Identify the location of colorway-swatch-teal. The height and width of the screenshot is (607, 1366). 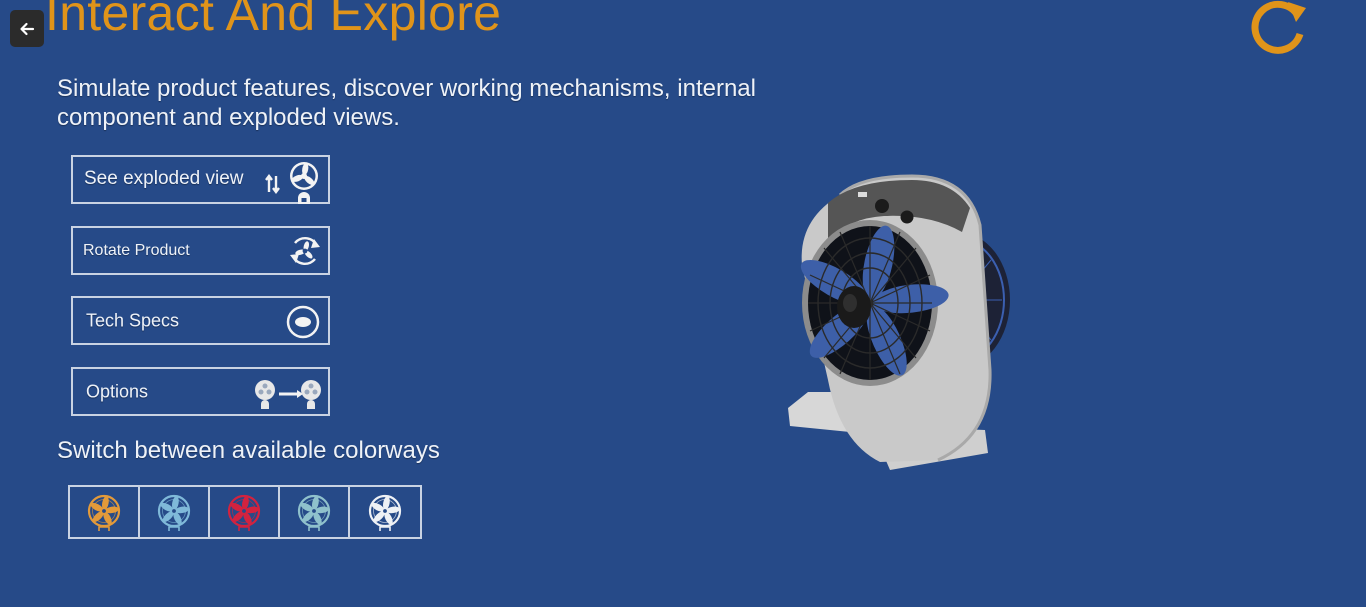
(315, 512).